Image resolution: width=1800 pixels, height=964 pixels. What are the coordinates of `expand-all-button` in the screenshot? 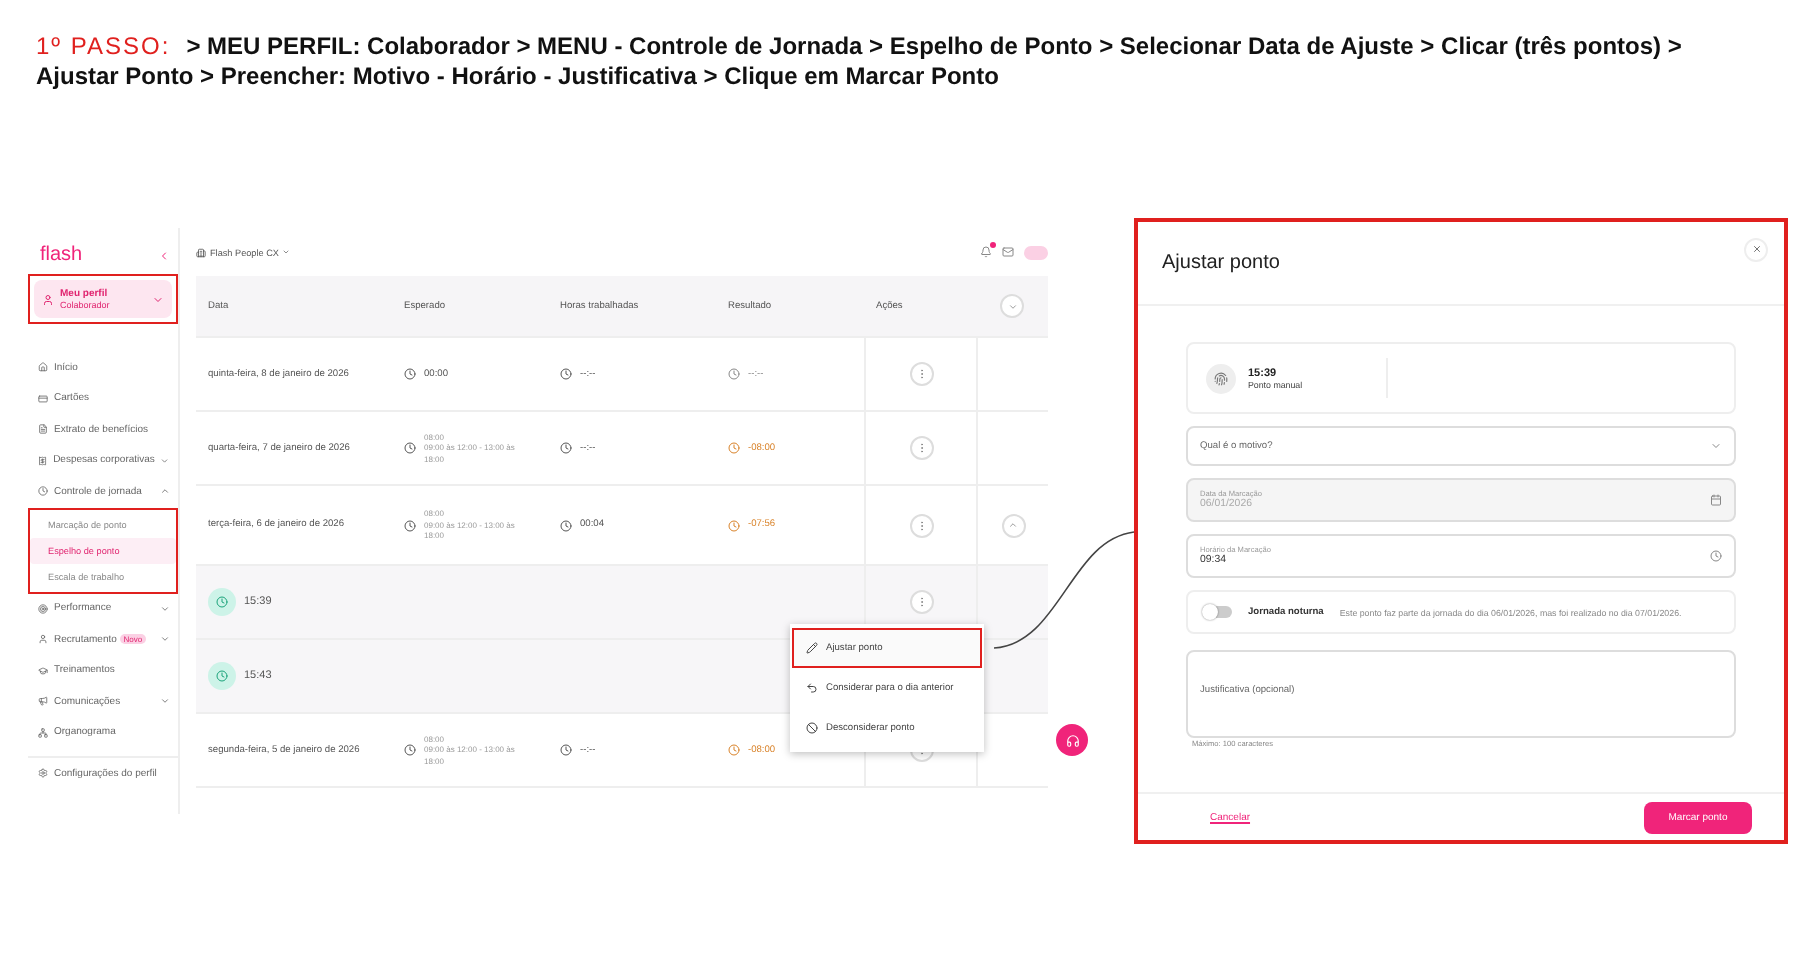 It's located at (1012, 306).